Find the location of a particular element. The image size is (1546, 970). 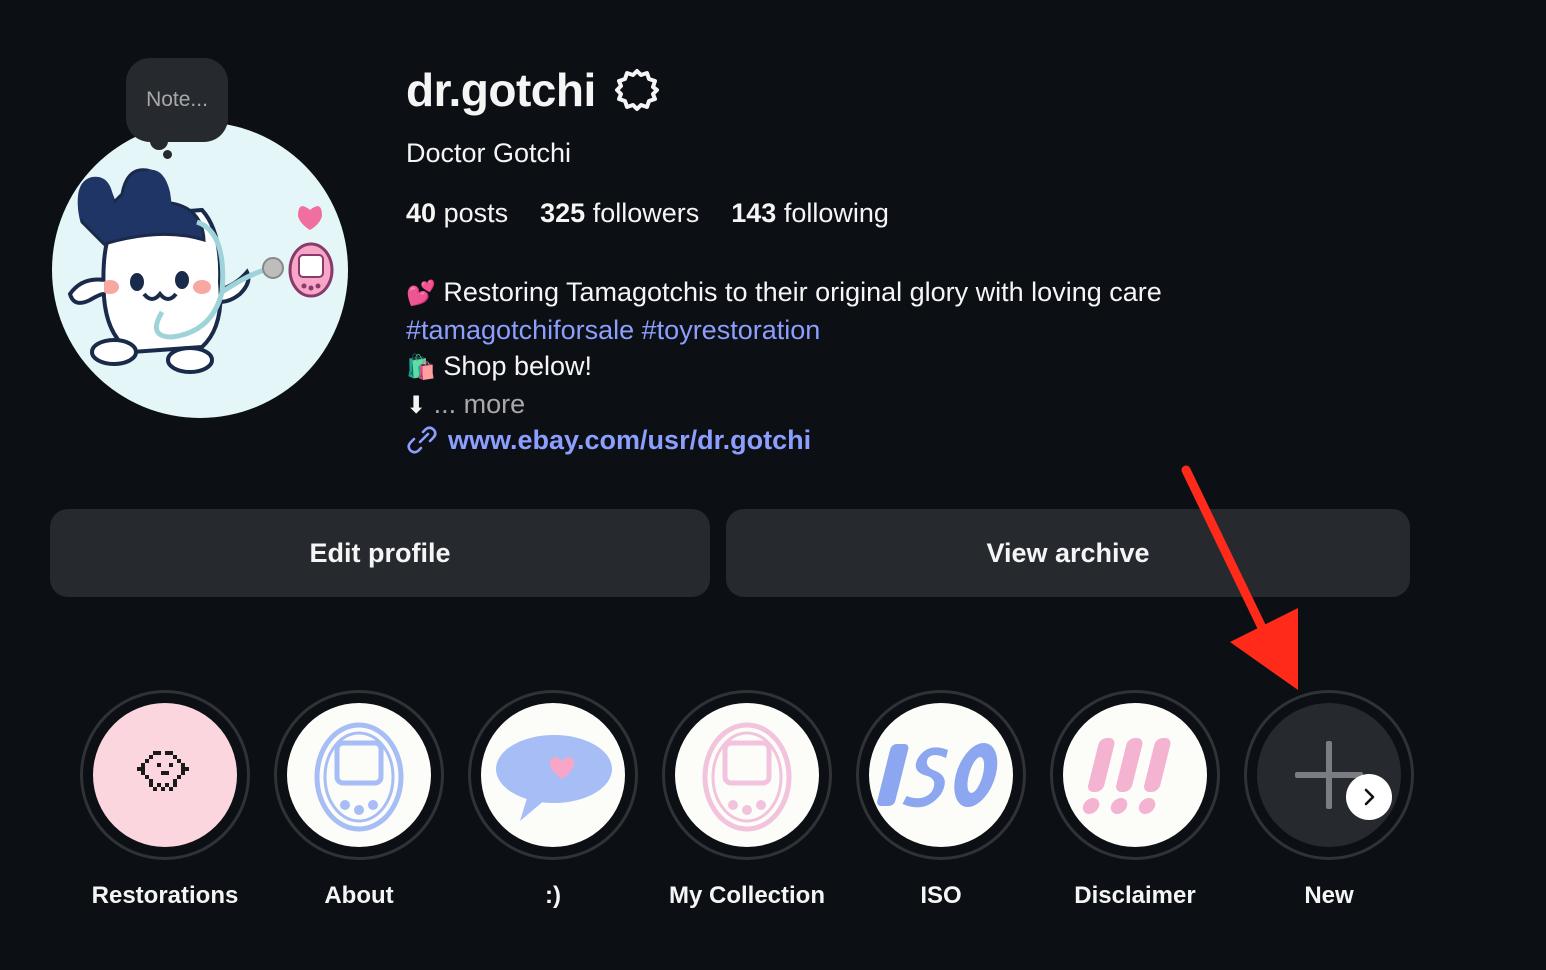

followers-count: 325 is located at coordinates (563, 213).